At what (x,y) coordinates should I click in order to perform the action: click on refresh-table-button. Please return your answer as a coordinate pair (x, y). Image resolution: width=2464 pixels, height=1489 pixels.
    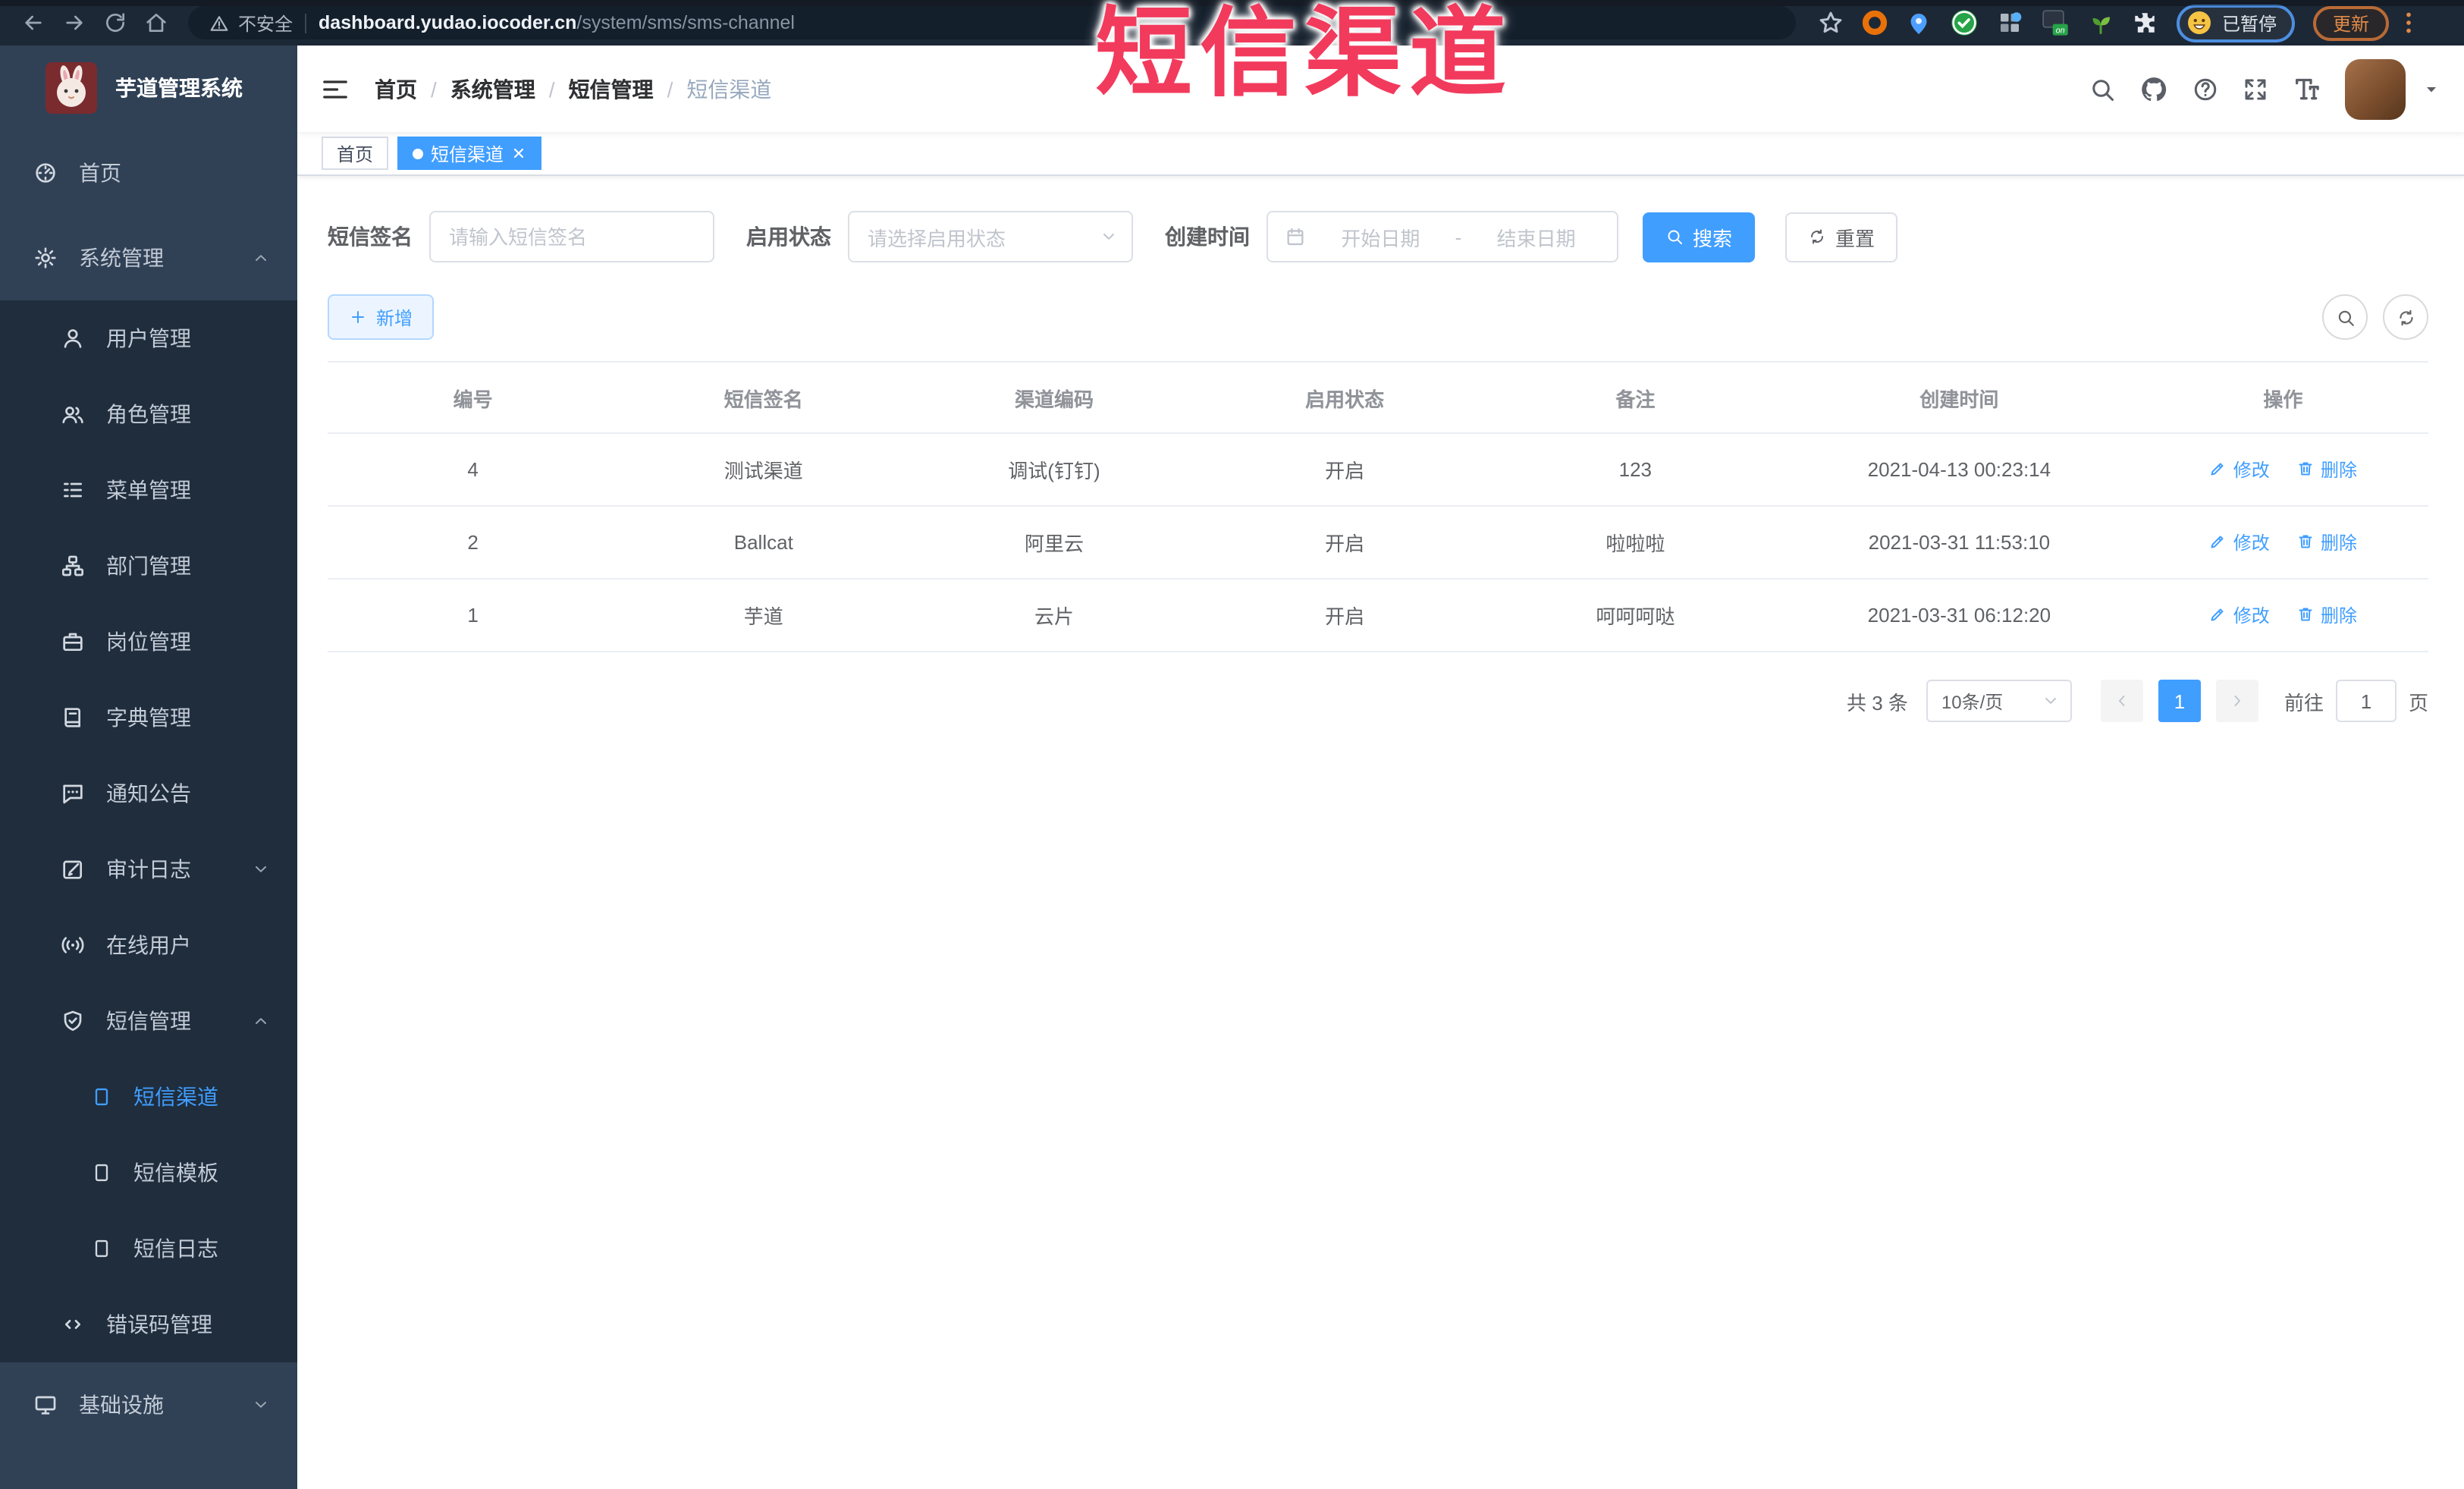
    Looking at the image, I should click on (2405, 317).